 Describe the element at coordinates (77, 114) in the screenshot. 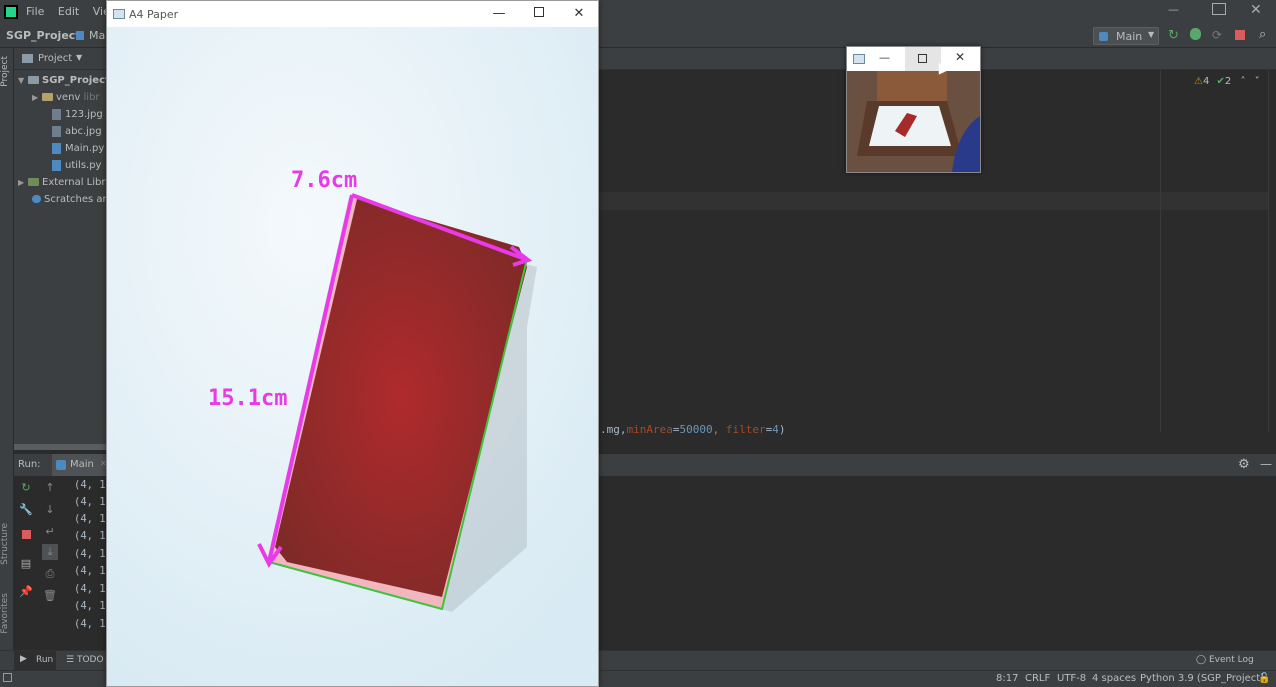

I see `tree-item-file: 123.jpg` at that location.